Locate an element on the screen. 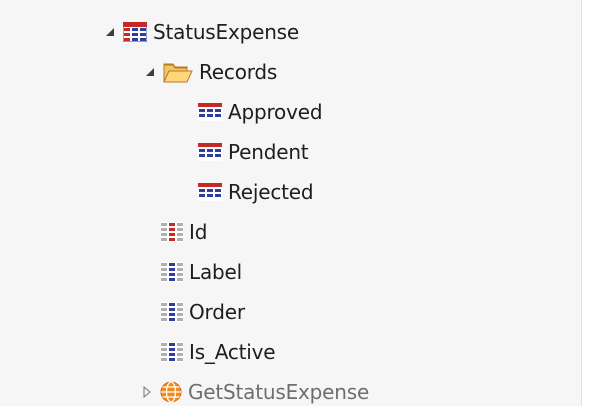 This screenshot has width=595, height=412. action-label: GetStatusExpense is located at coordinates (279, 392).